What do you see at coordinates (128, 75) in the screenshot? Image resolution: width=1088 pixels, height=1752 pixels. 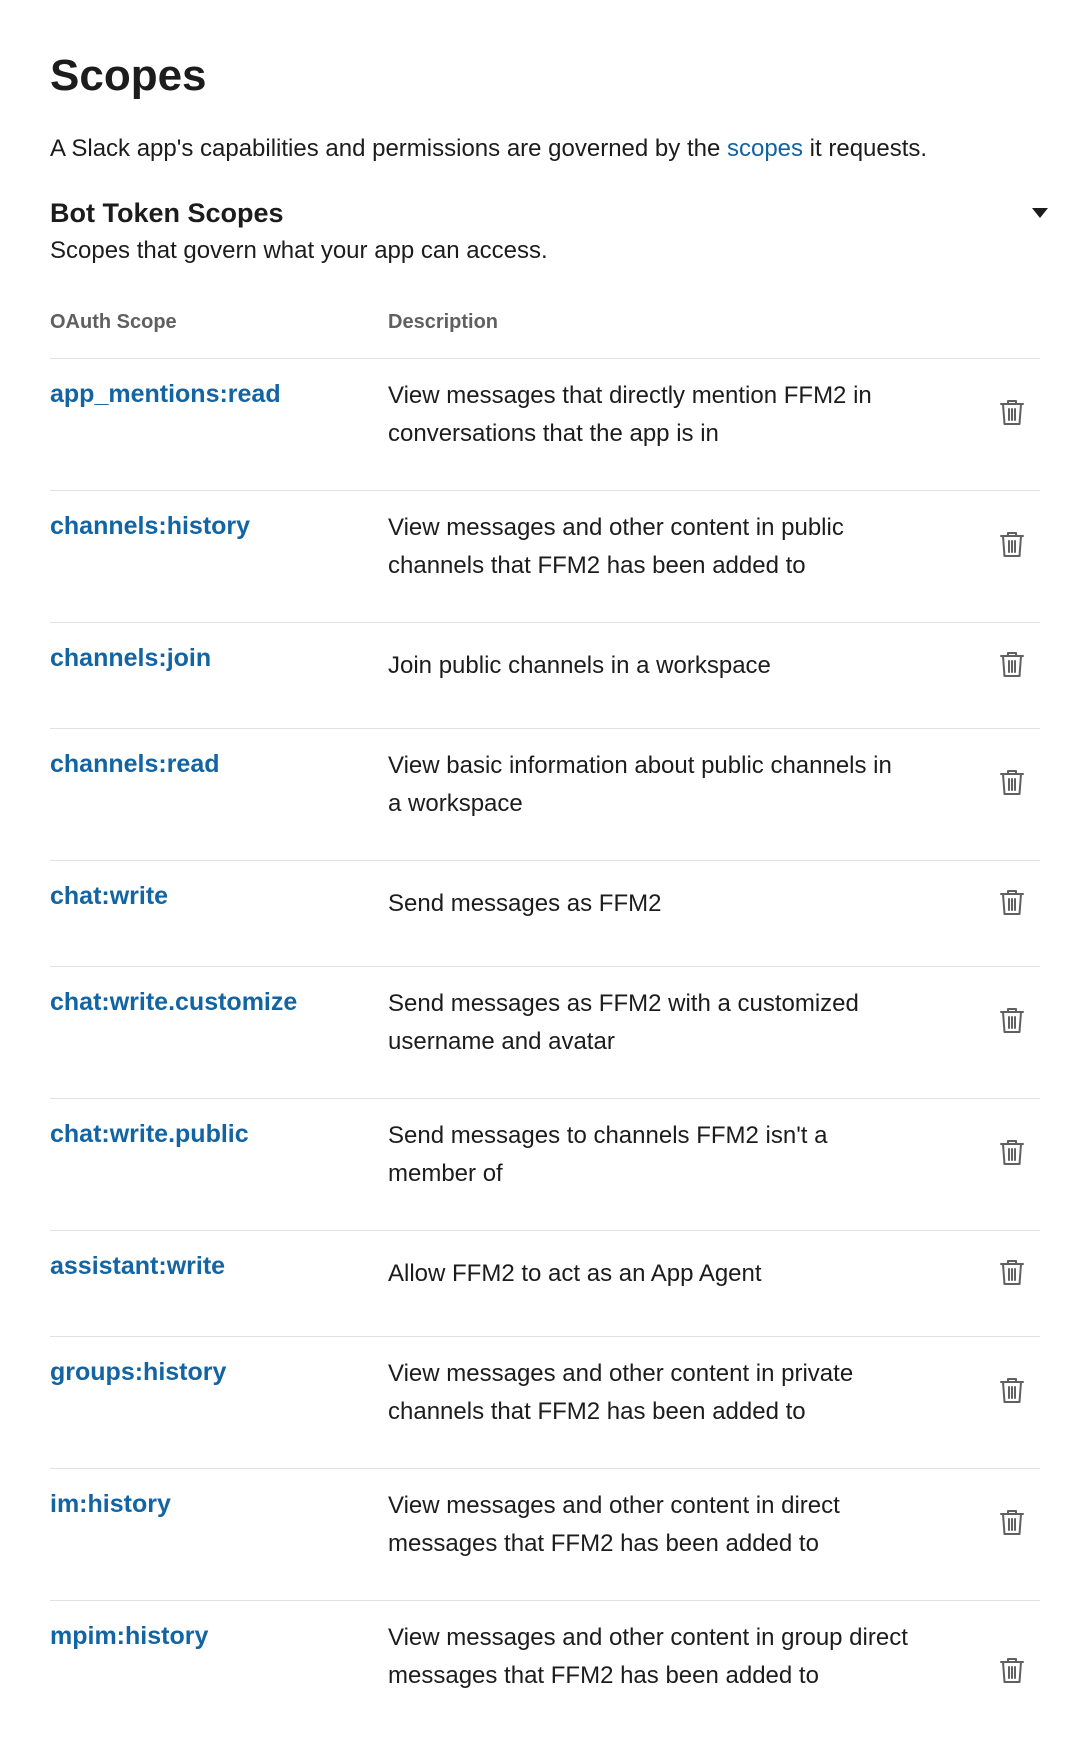 I see `page-title: Scopes` at bounding box center [128, 75].